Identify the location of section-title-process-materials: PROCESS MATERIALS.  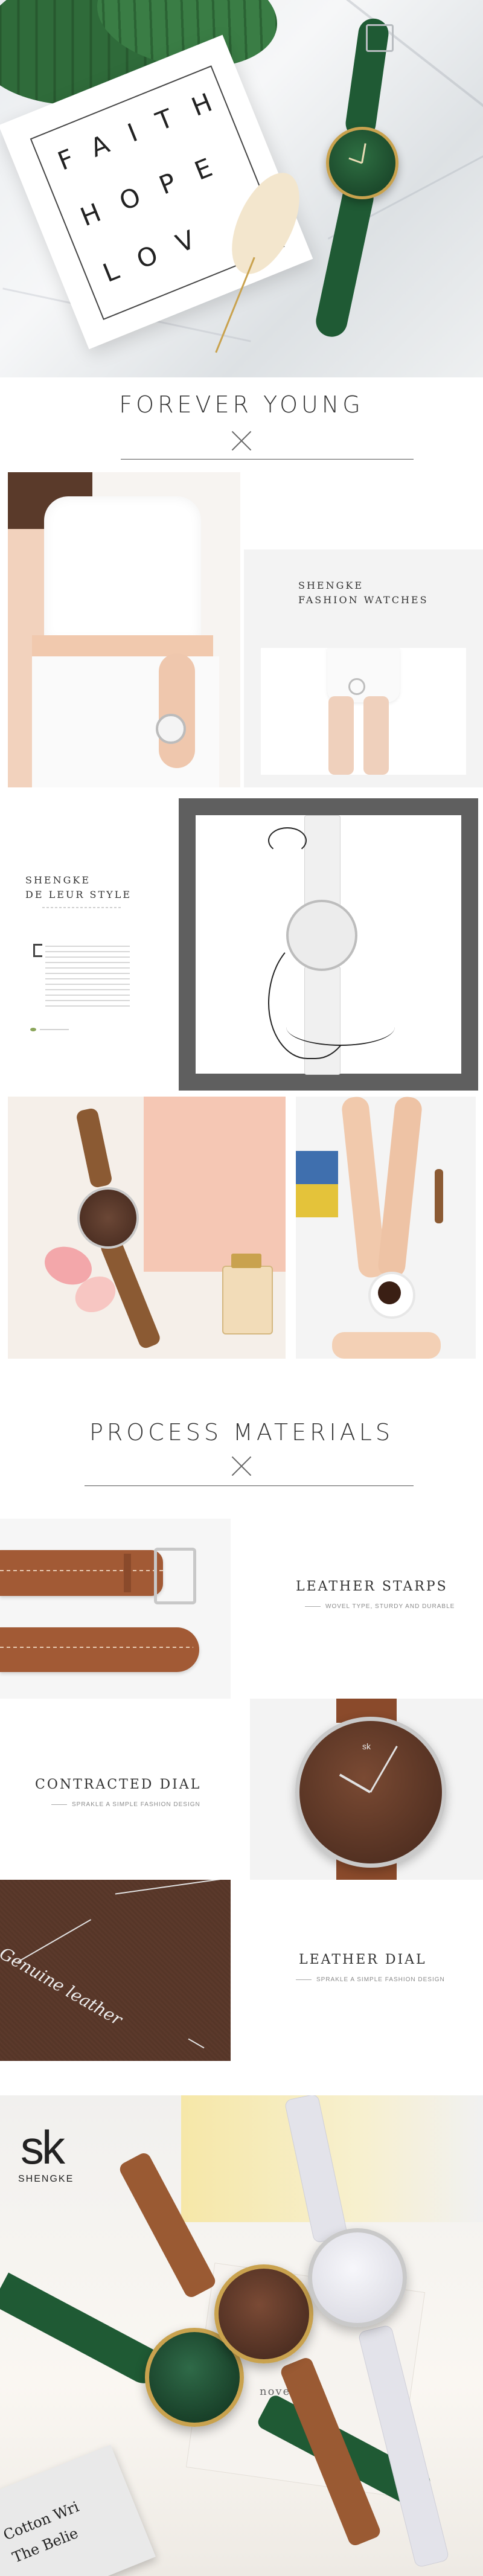
(241, 1432).